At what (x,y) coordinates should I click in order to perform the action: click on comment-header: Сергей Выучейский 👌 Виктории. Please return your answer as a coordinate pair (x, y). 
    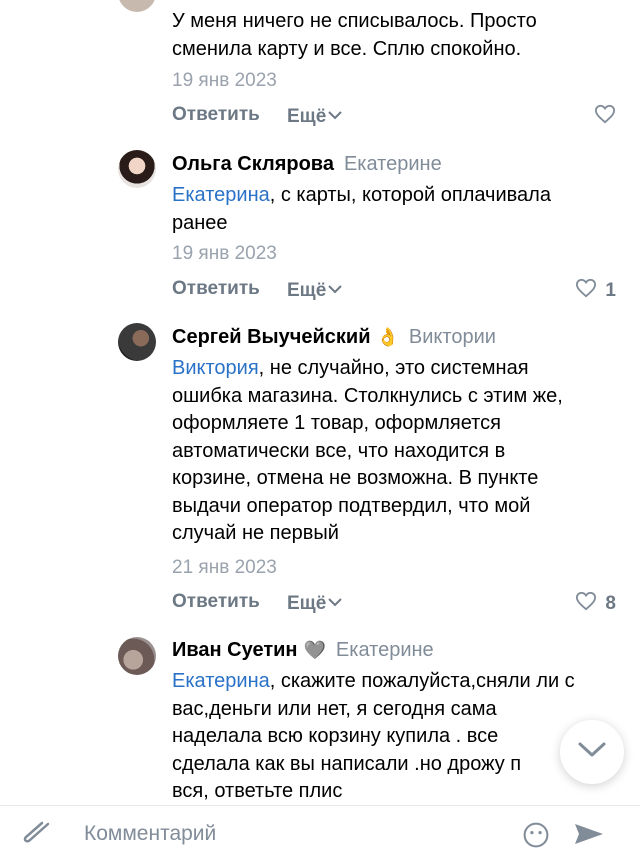
    Looking at the image, I should click on (334, 337).